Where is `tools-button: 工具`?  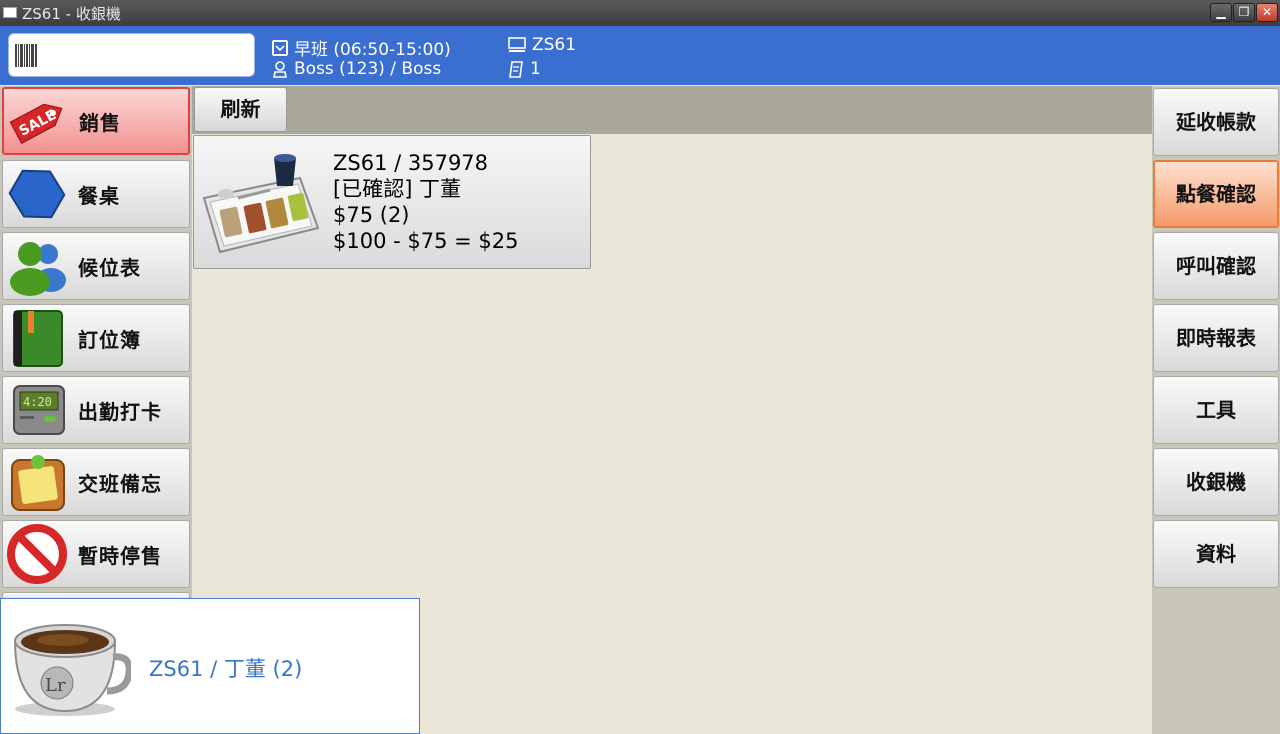
tools-button: 工具 is located at coordinates (1216, 410).